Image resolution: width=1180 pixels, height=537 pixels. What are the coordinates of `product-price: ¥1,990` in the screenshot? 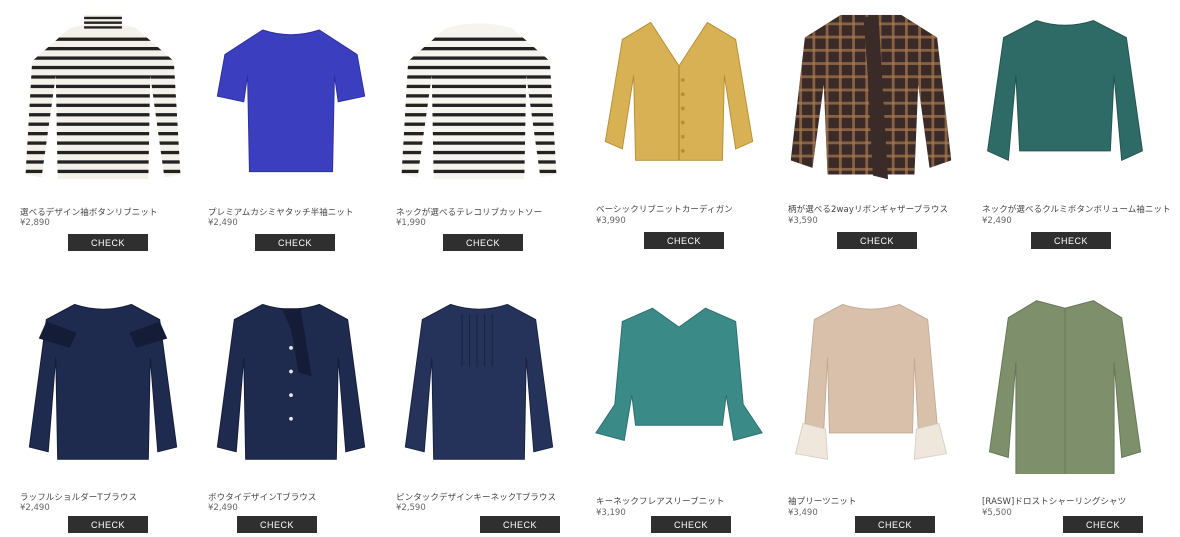 It's located at (411, 223).